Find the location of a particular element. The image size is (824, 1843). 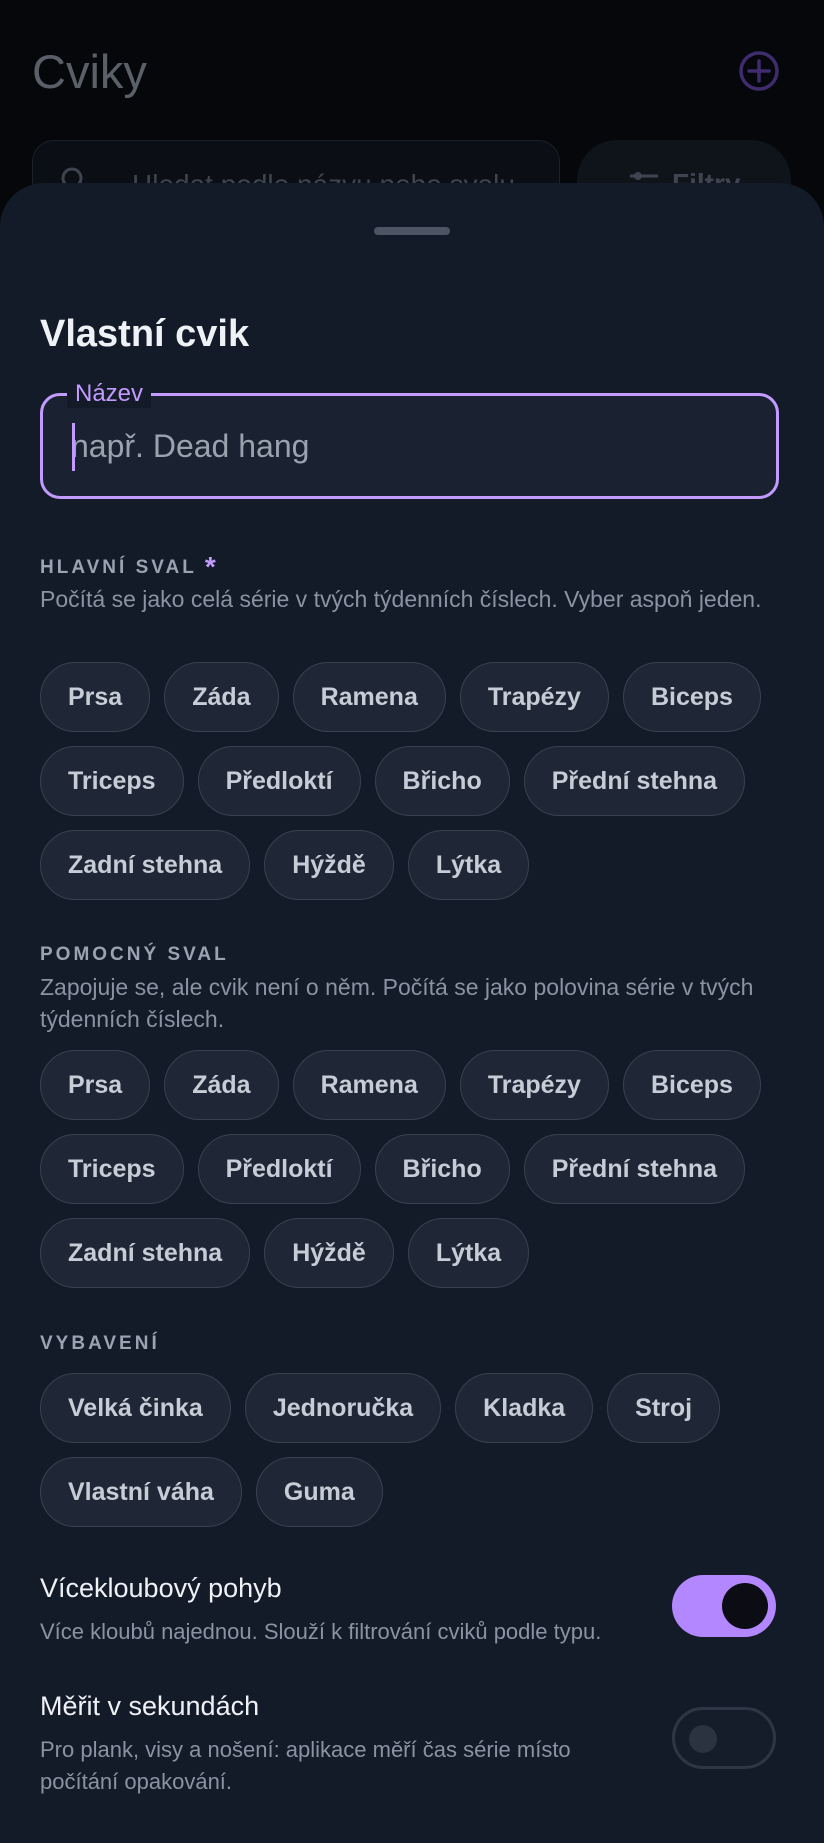

page-title: Cviky is located at coordinates (89, 71).